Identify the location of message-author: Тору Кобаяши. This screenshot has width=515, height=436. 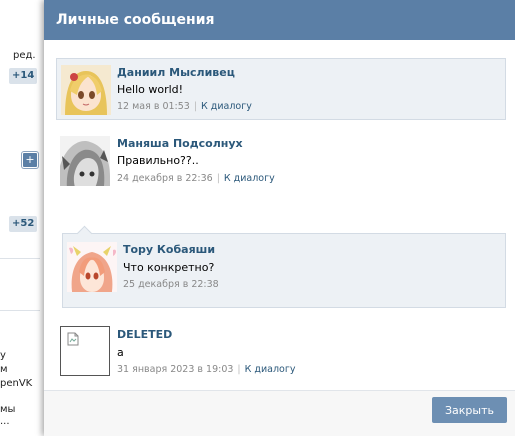
(169, 249).